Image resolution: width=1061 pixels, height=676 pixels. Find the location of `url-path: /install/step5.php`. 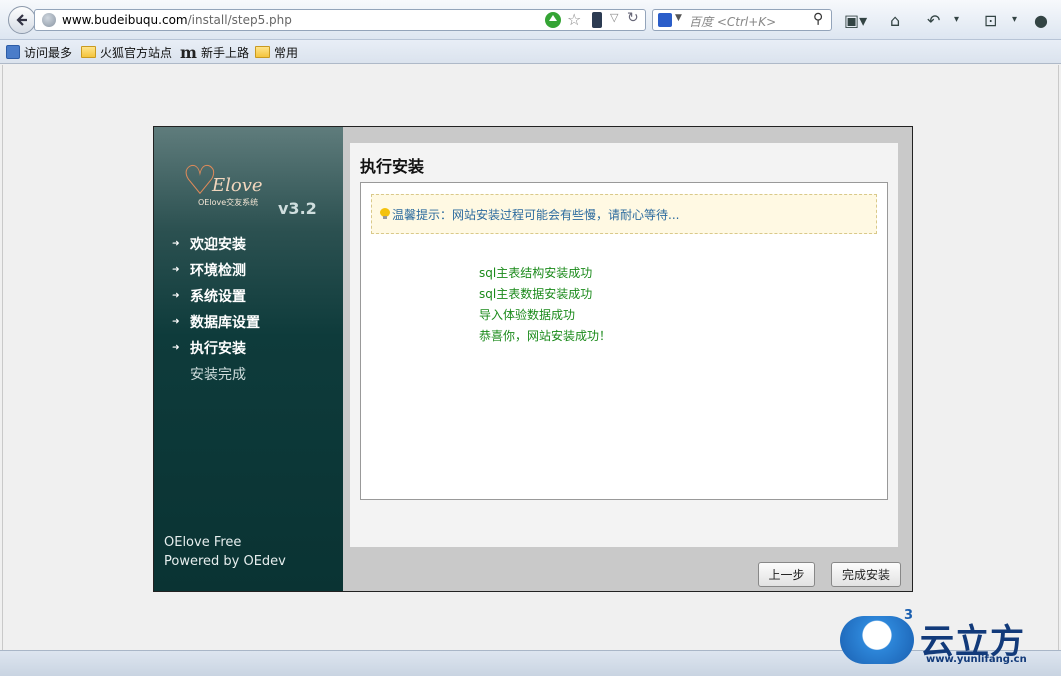

url-path: /install/step5.php is located at coordinates (239, 20).